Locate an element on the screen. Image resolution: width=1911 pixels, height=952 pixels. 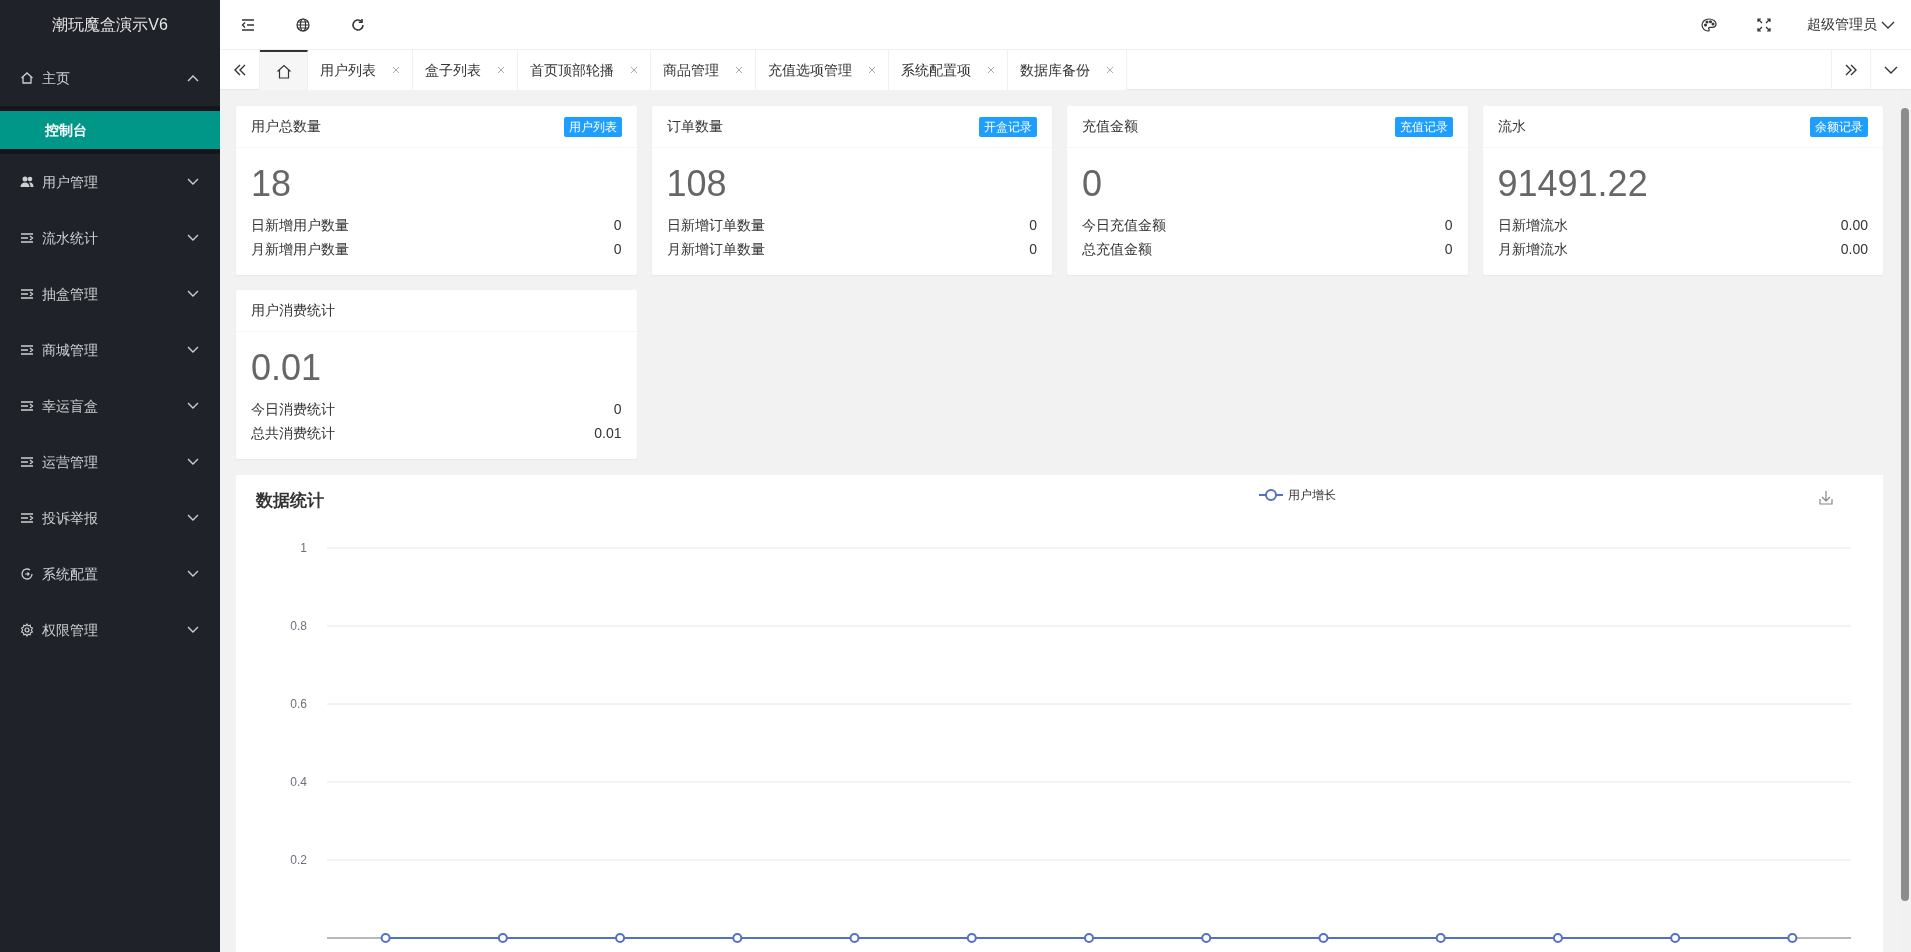
chart-title: 数据统计 is located at coordinates (290, 501).